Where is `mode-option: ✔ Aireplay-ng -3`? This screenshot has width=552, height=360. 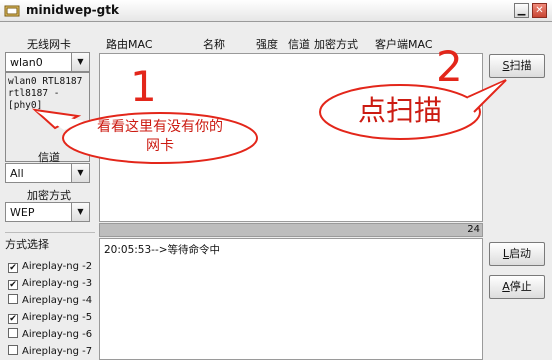 mode-option: ✔ Aireplay-ng -3 is located at coordinates (50, 284).